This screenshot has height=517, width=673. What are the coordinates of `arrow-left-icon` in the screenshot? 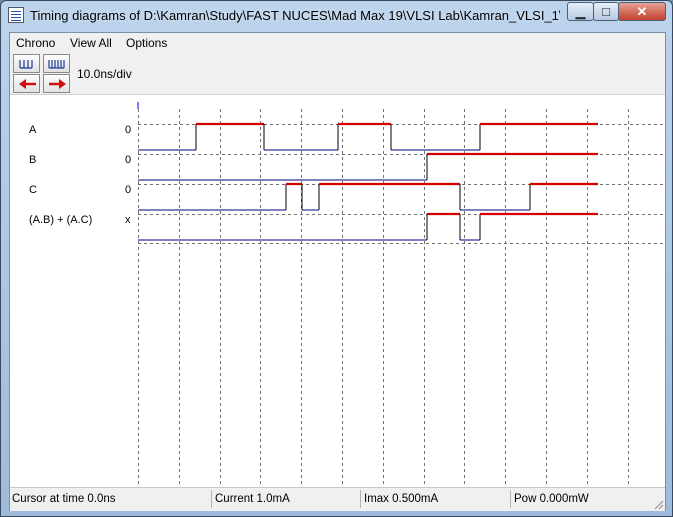 It's located at (27, 84).